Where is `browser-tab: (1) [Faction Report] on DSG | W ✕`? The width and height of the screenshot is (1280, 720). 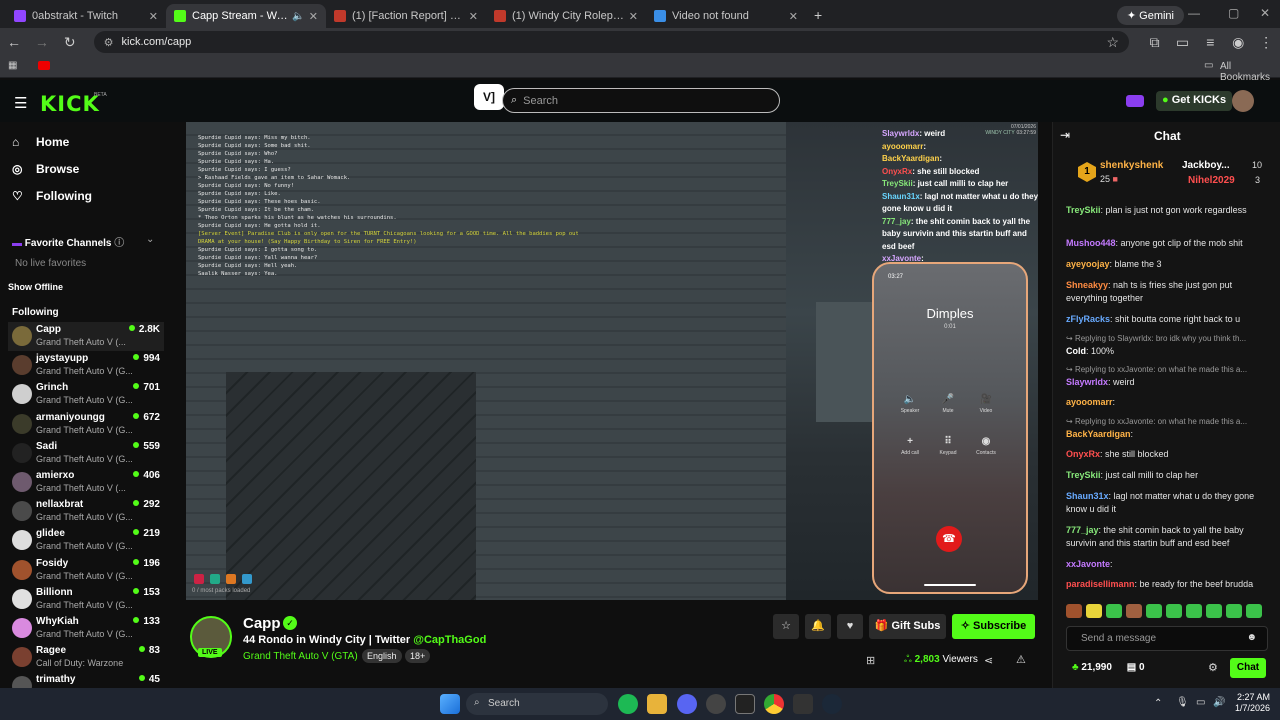 browser-tab: (1) [Faction Report] on DSG | W ✕ is located at coordinates (406, 16).